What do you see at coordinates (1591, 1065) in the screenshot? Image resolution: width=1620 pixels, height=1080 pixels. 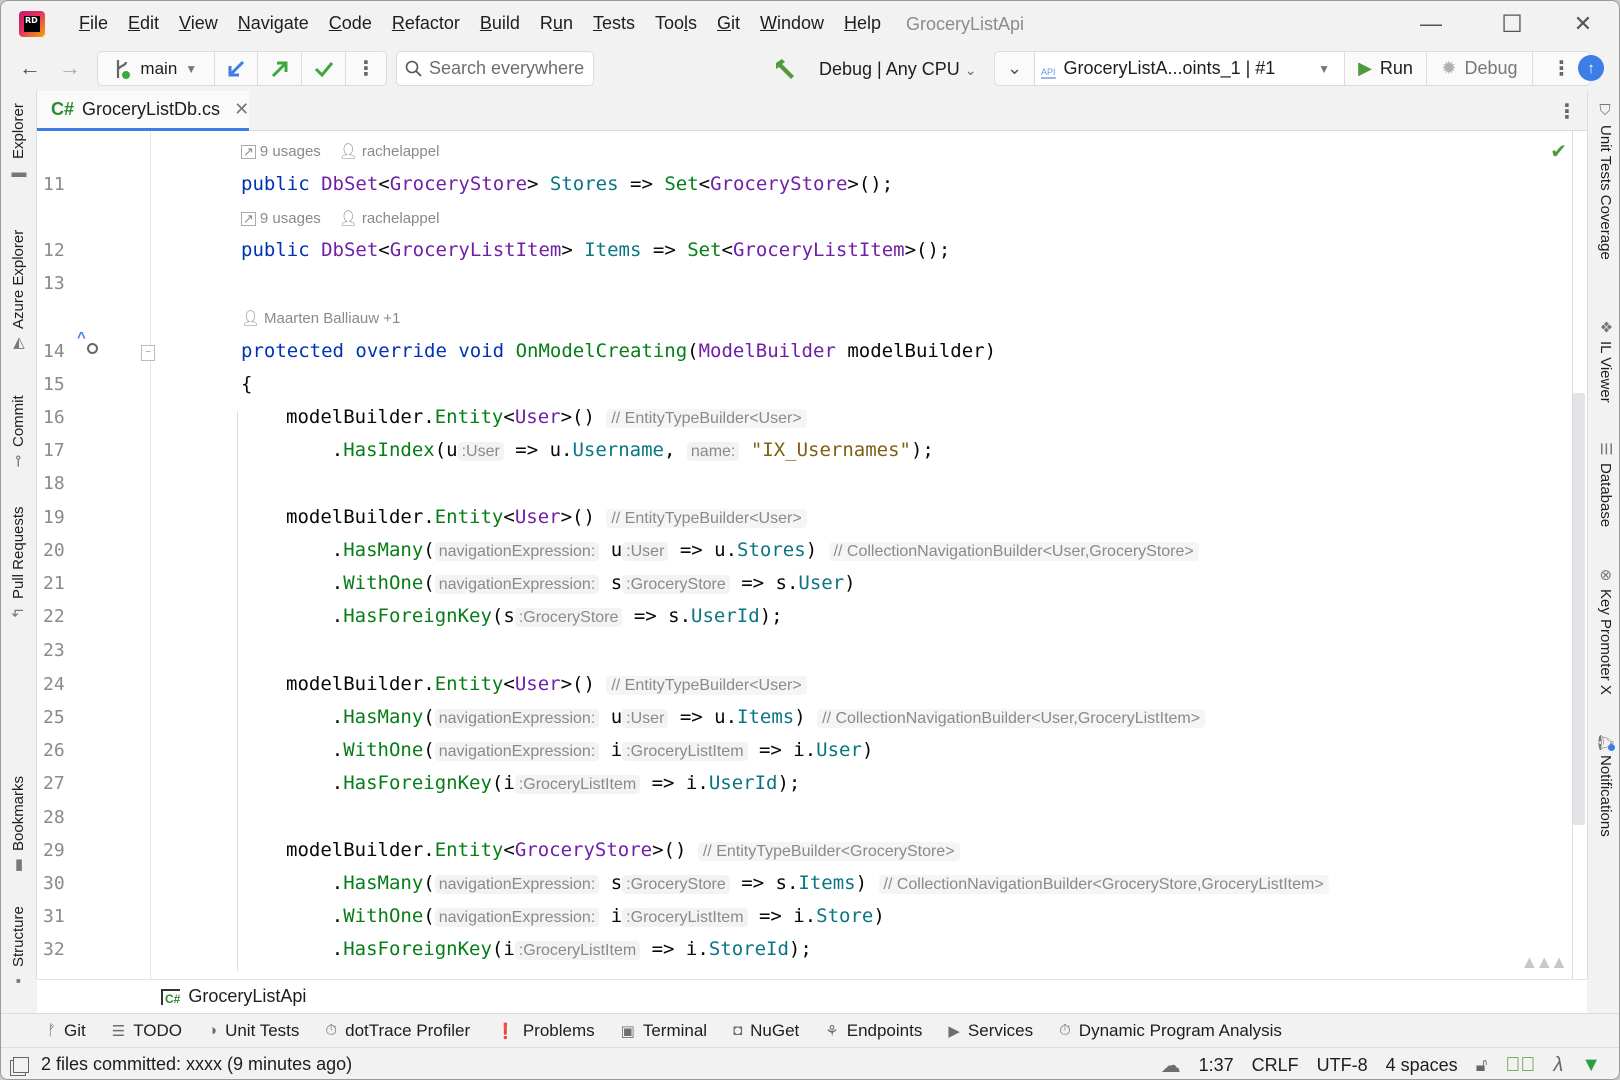 I see `resharper-status-icon: ▼` at bounding box center [1591, 1065].